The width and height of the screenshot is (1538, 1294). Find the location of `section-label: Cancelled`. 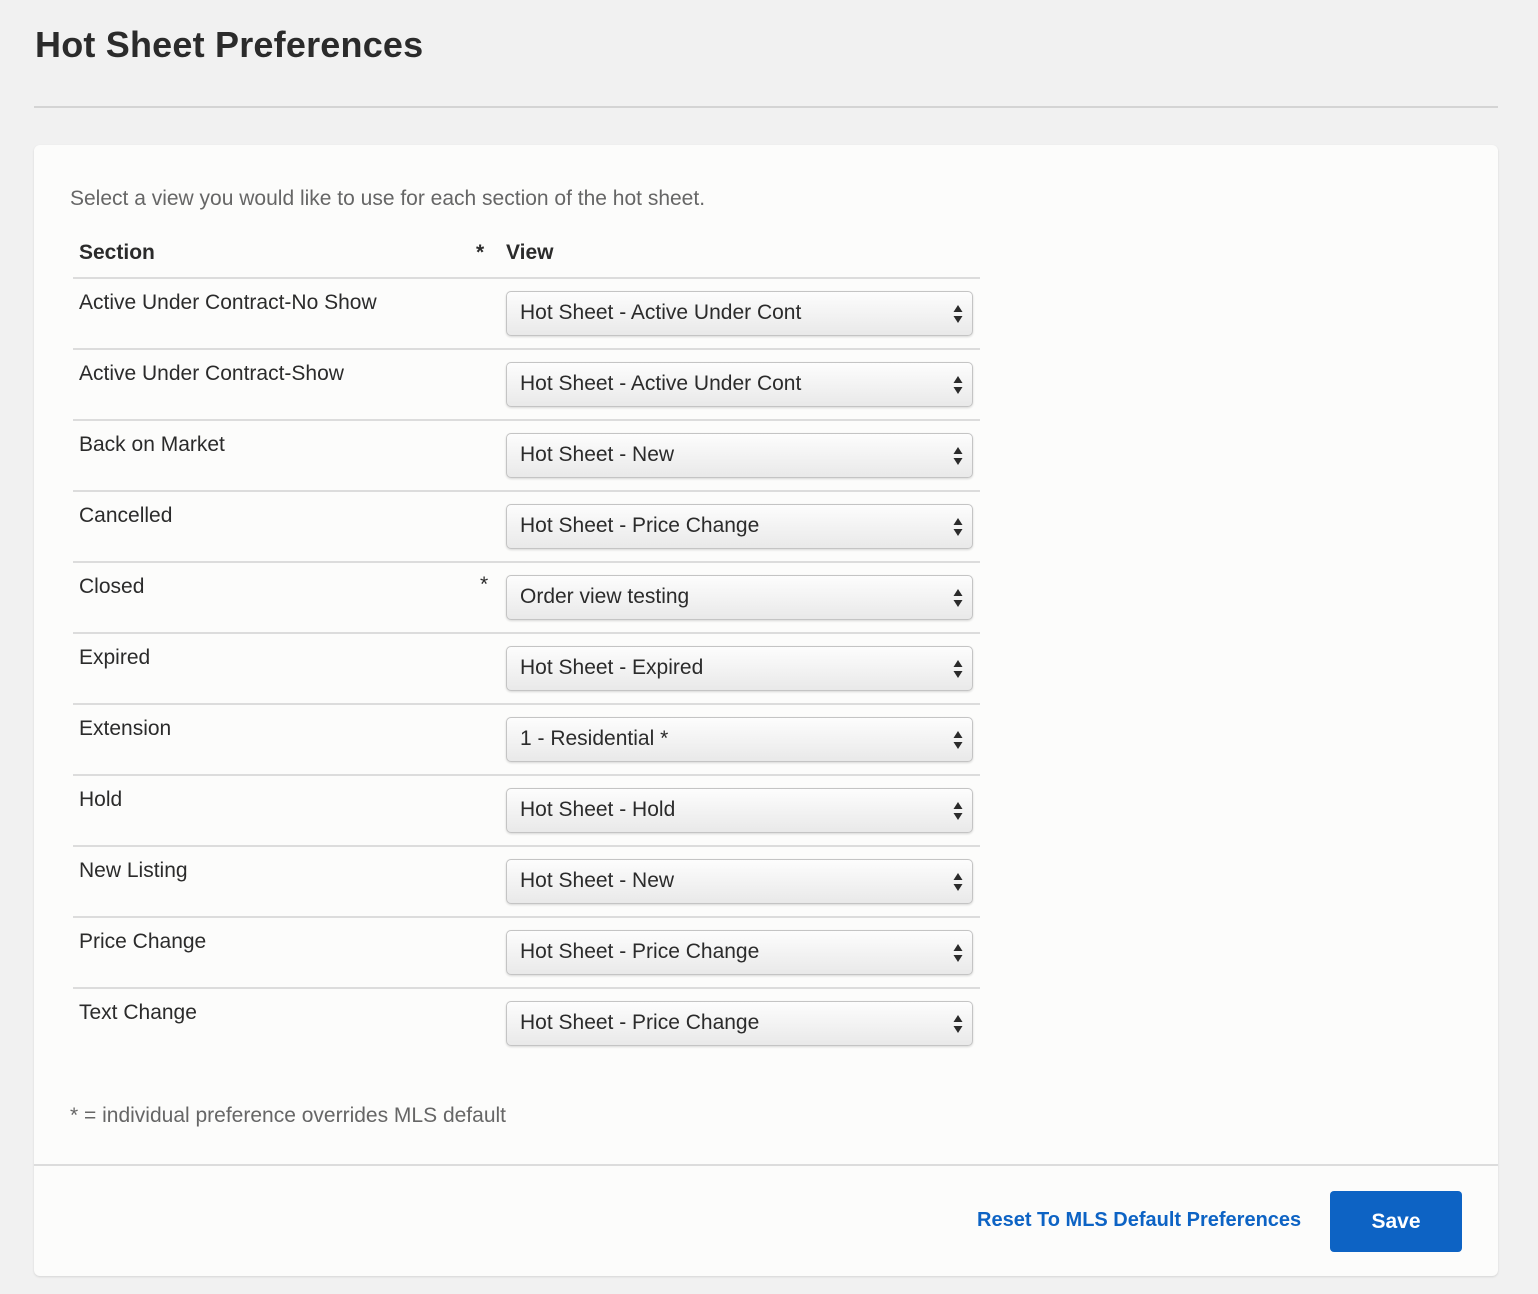

section-label: Cancelled is located at coordinates (126, 515).